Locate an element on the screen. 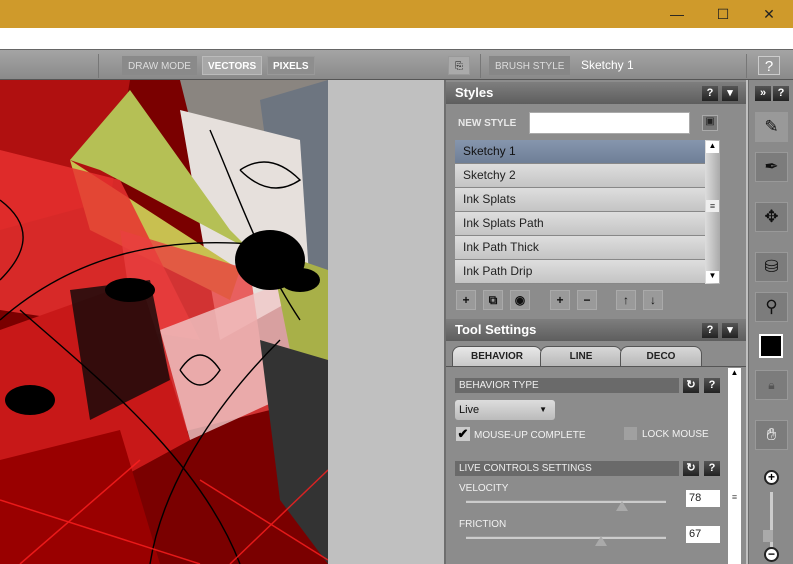  new-style-icon: + is located at coordinates (466, 300).